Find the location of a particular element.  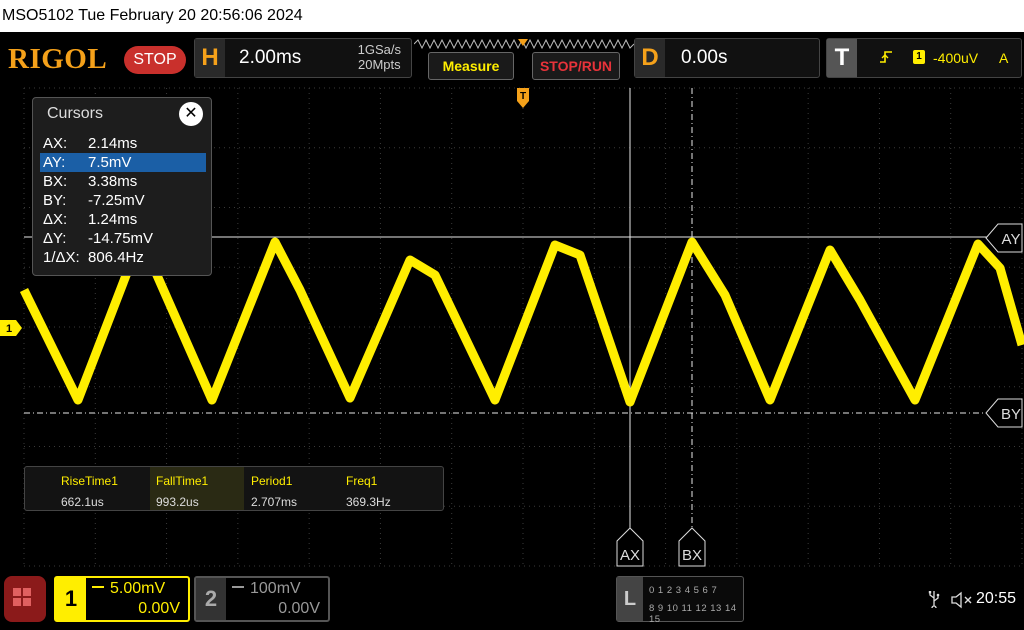

measurement-label: Freq1 is located at coordinates (362, 481).